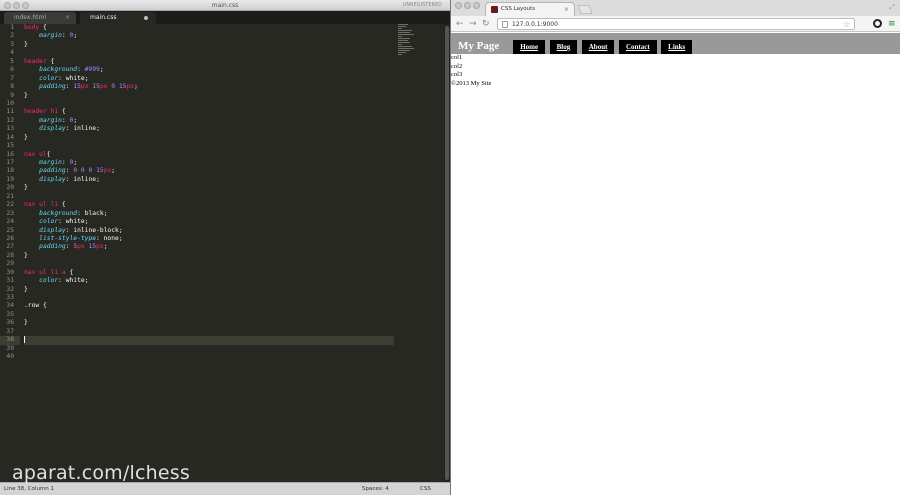 This screenshot has height=495, width=900. I want to click on css-property: list-style-type, so click(68, 238).